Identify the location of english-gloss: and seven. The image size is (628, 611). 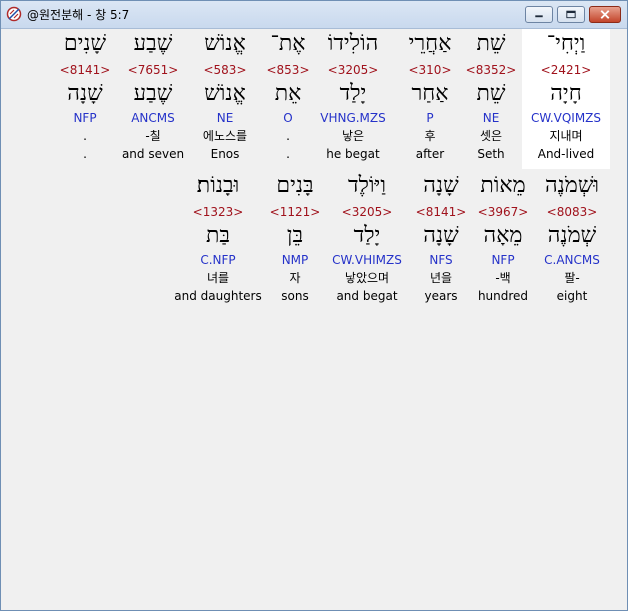
(153, 154).